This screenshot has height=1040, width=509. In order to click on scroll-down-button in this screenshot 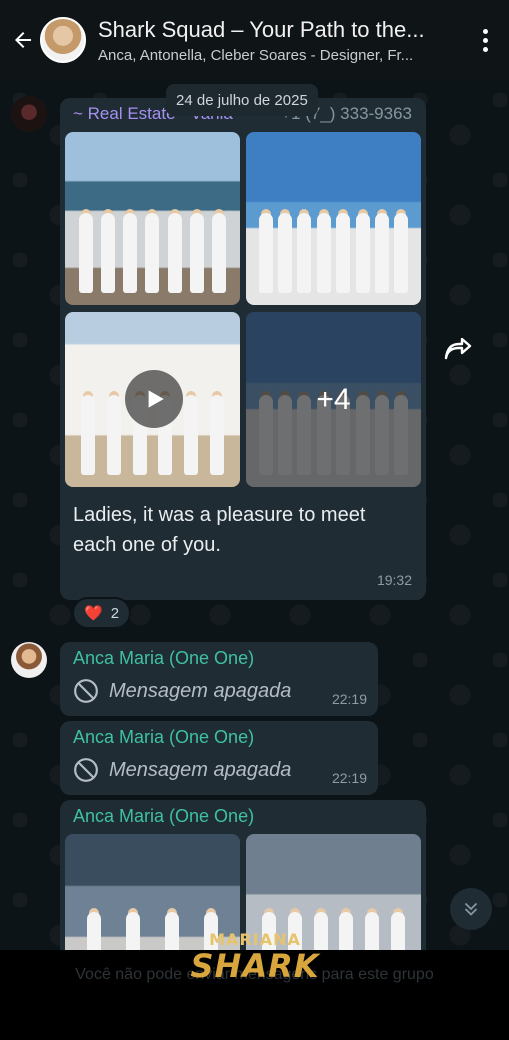, I will do `click(471, 909)`.